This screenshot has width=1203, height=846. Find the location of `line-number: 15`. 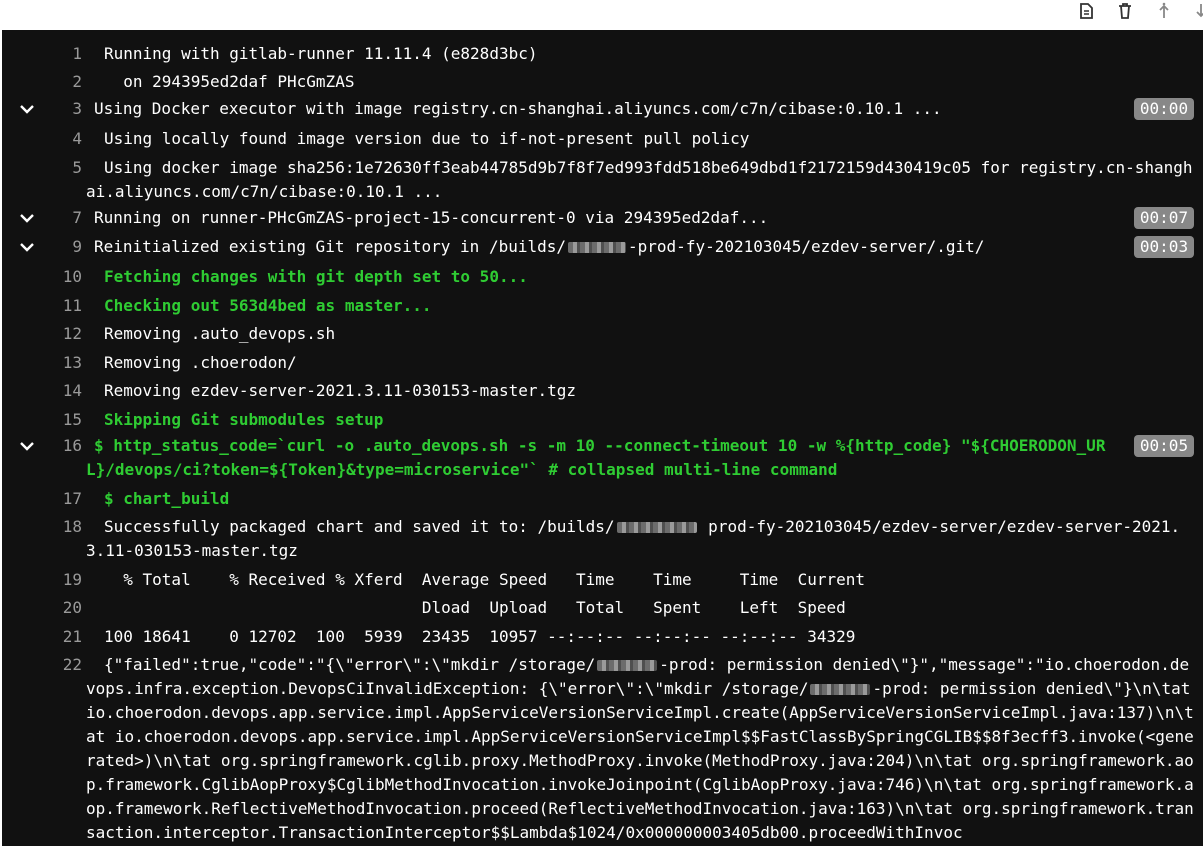

line-number: 15 is located at coordinates (72, 420).